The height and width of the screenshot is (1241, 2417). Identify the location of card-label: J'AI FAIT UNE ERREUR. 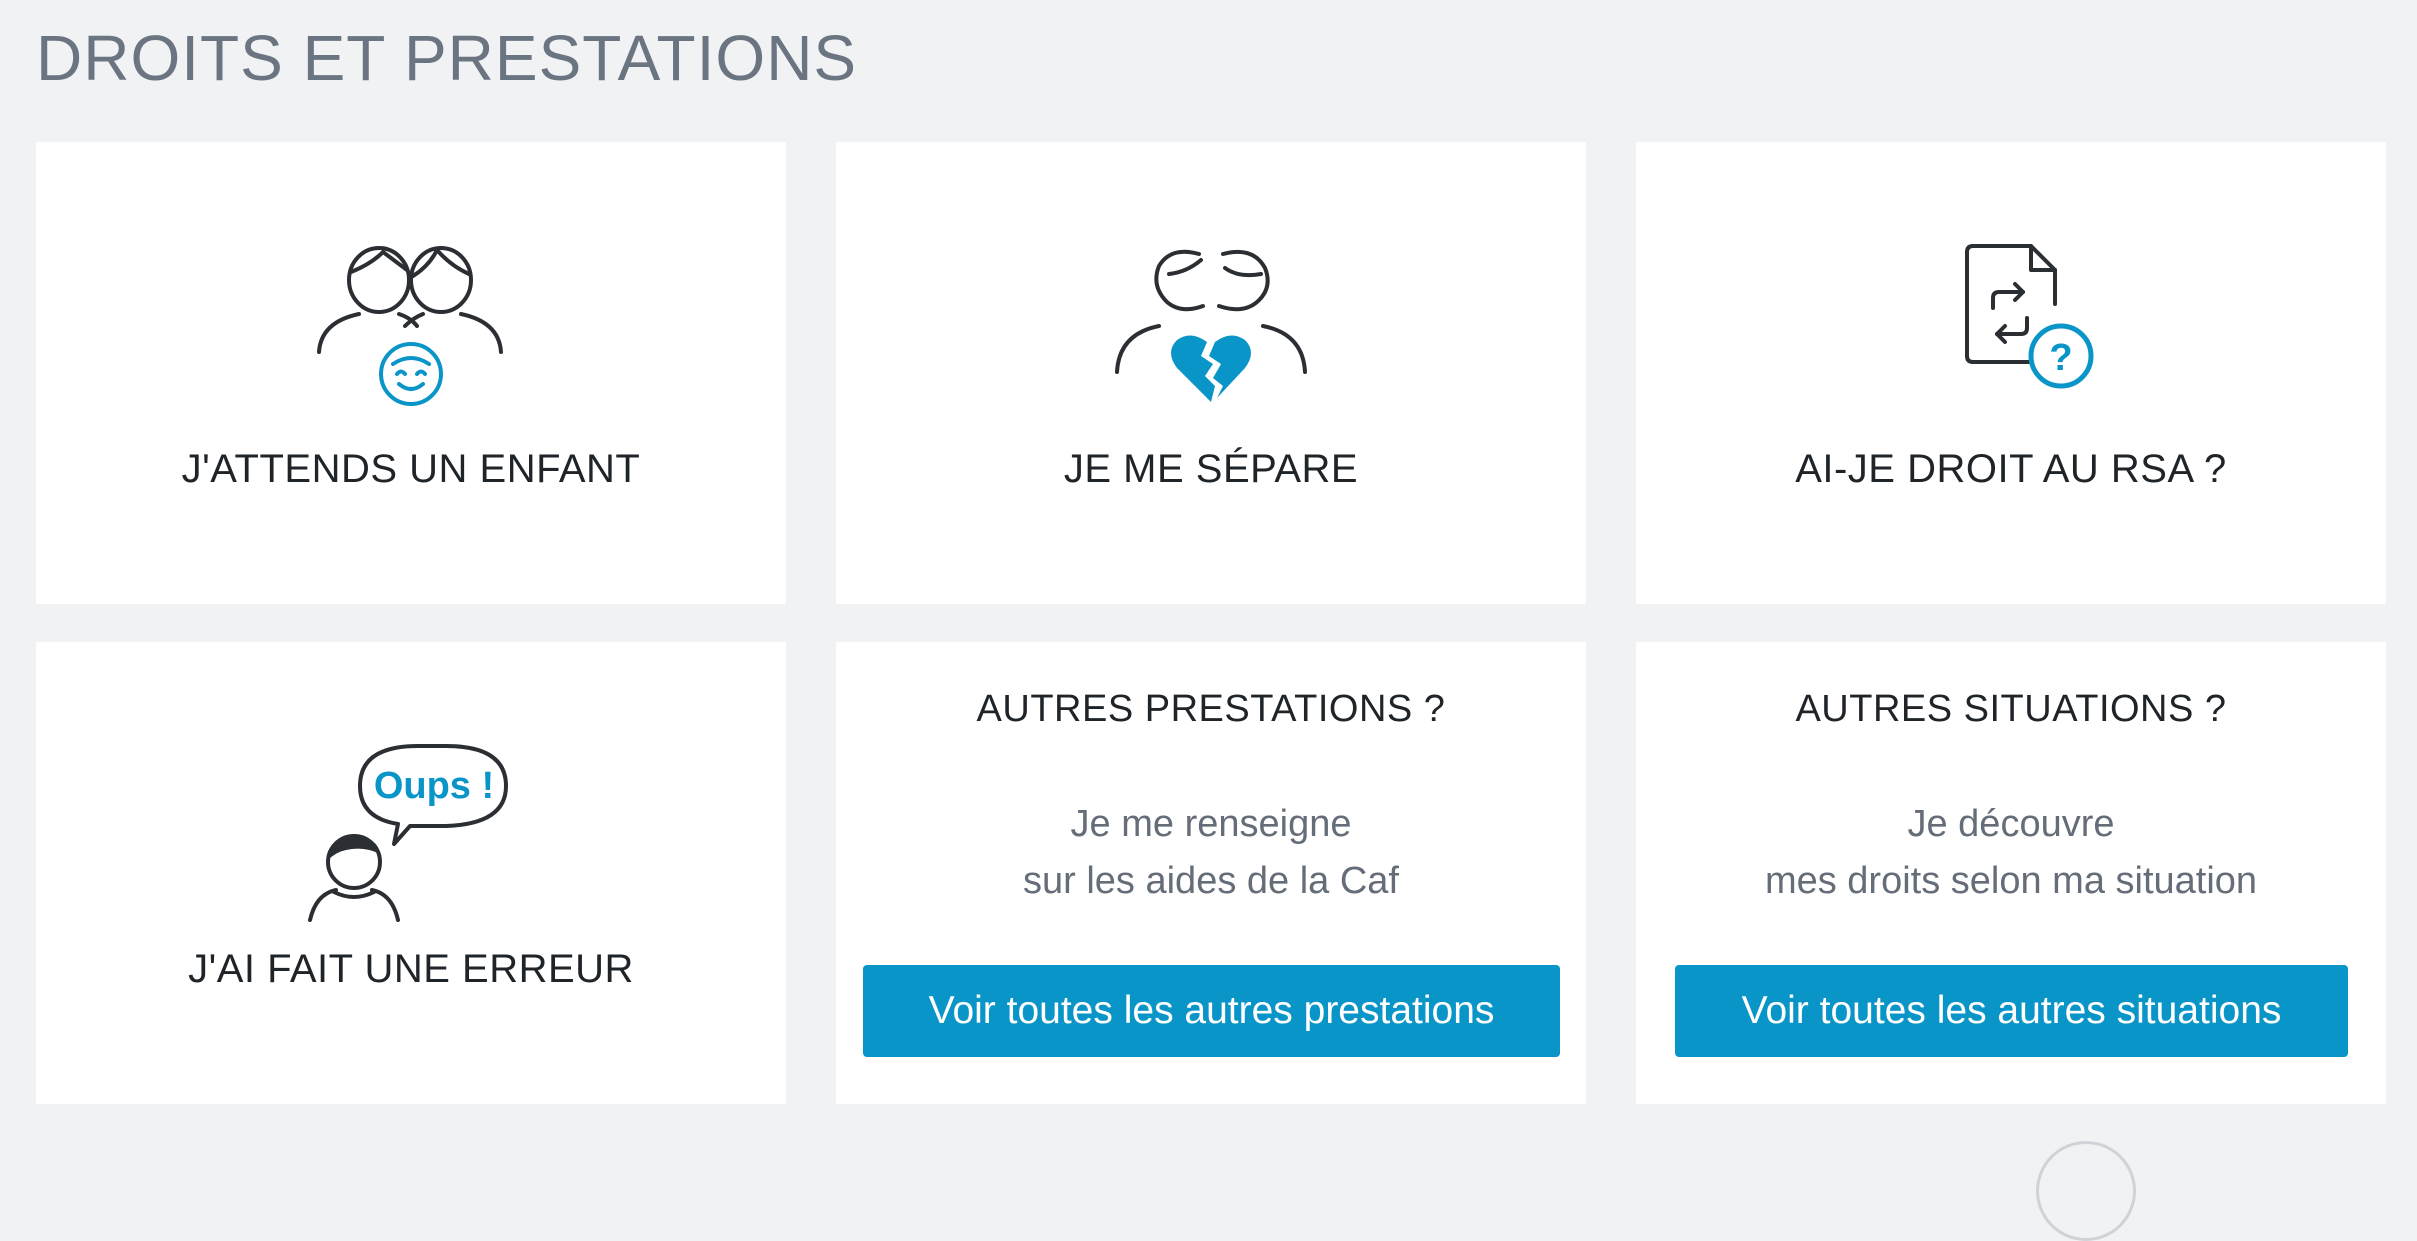
(411, 969).